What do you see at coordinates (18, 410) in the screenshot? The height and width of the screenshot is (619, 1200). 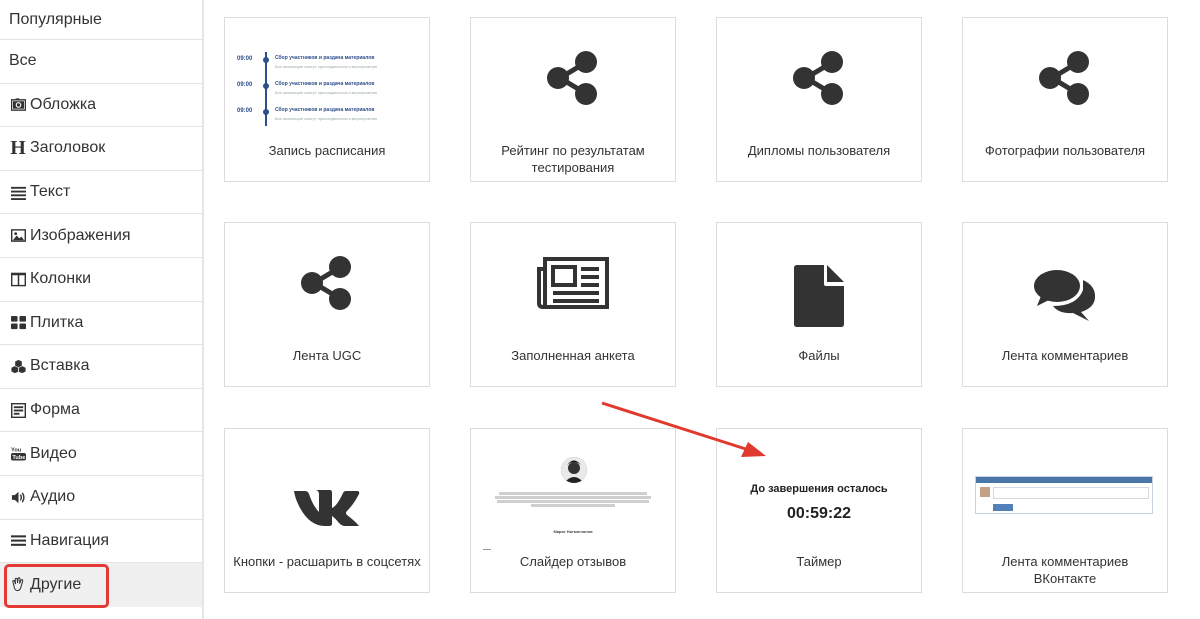 I see `form-icon` at bounding box center [18, 410].